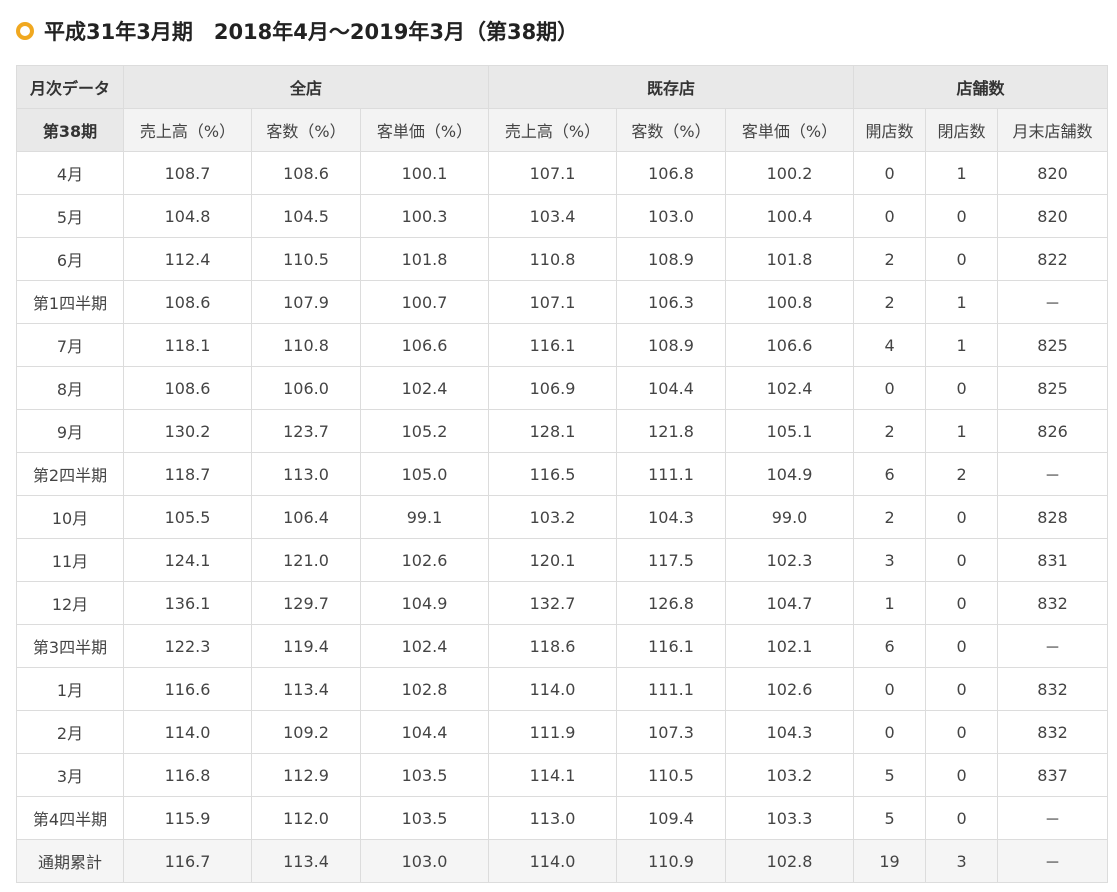 This screenshot has height=892, width=1117. Describe the element at coordinates (187, 689) in the screenshot. I see `cell-all-sales: 116.6` at that location.